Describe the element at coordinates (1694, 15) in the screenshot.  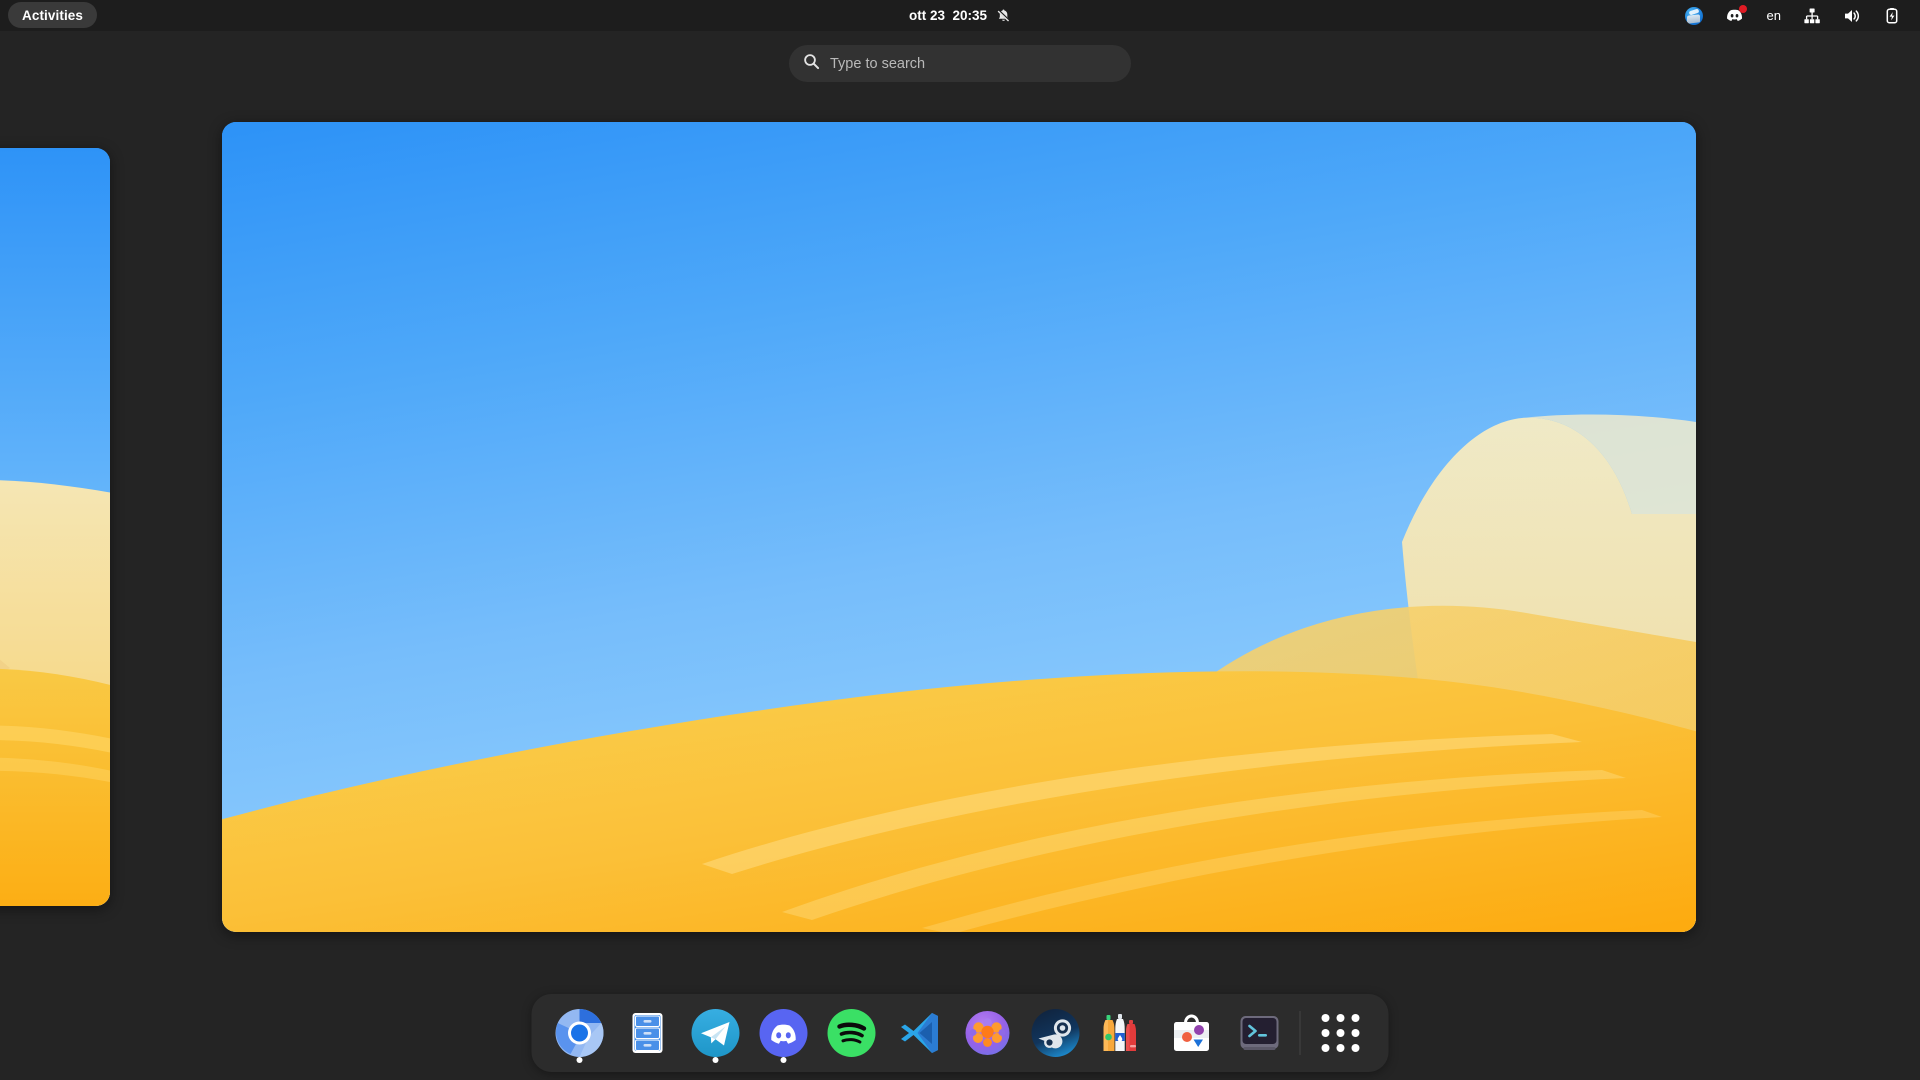
I see `tray-app-icon` at that location.